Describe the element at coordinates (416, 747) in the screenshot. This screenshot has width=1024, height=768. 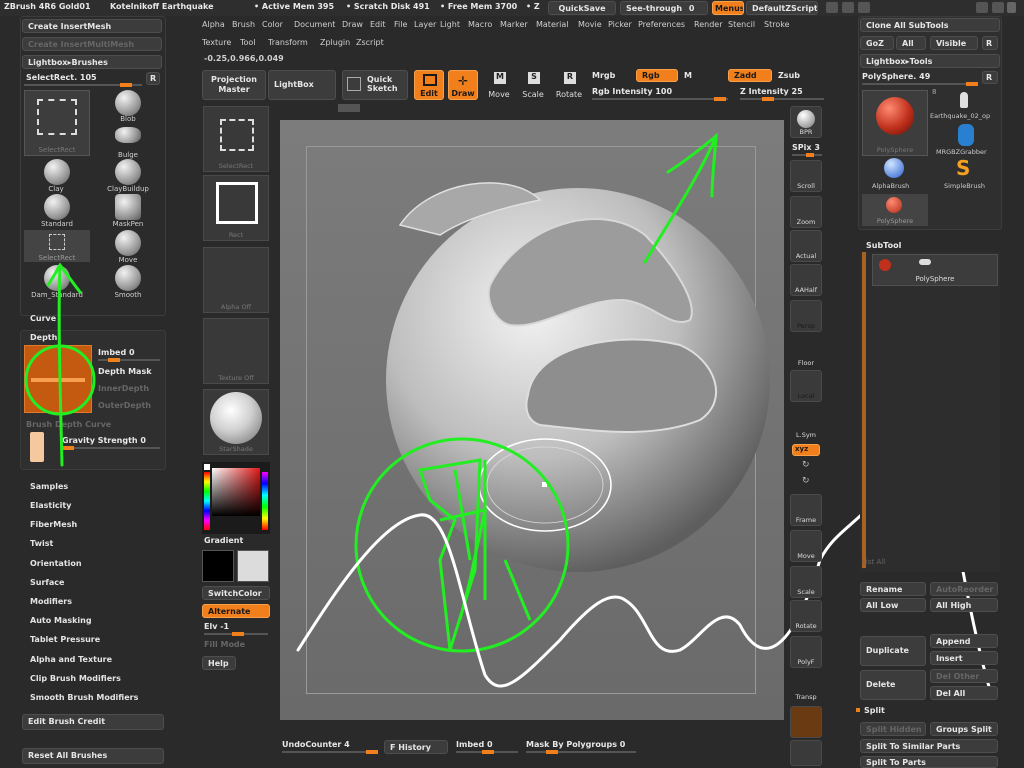
I see `history-button: F History` at that location.